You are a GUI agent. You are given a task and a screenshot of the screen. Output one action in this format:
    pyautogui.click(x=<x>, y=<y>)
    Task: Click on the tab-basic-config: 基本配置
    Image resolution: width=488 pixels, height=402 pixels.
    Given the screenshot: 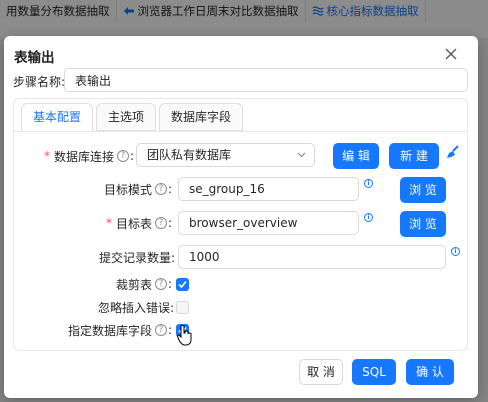 What is the action you would take?
    pyautogui.click(x=57, y=117)
    